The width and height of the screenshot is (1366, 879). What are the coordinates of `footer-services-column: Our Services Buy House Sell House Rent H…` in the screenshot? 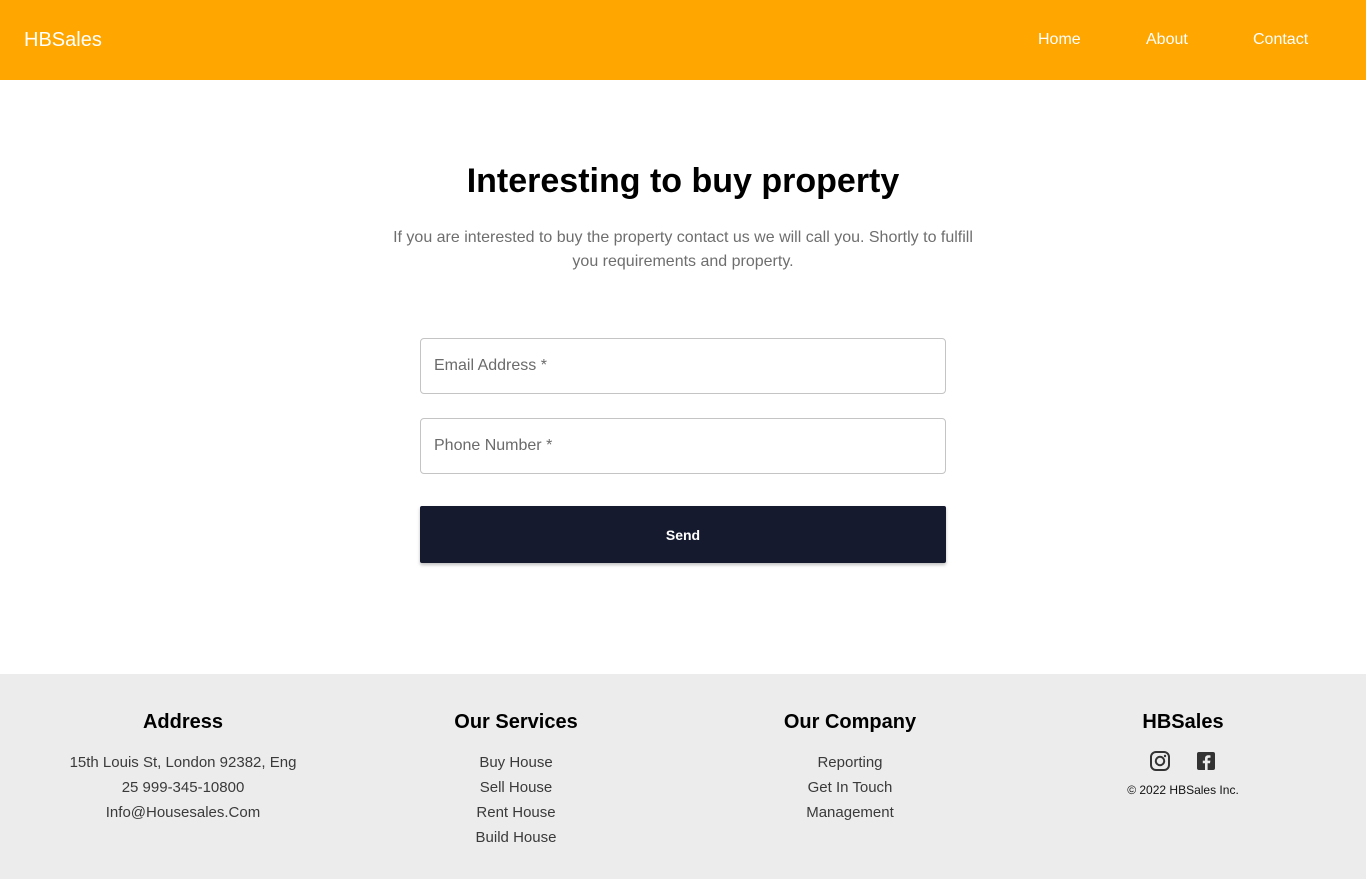 It's located at (516, 780).